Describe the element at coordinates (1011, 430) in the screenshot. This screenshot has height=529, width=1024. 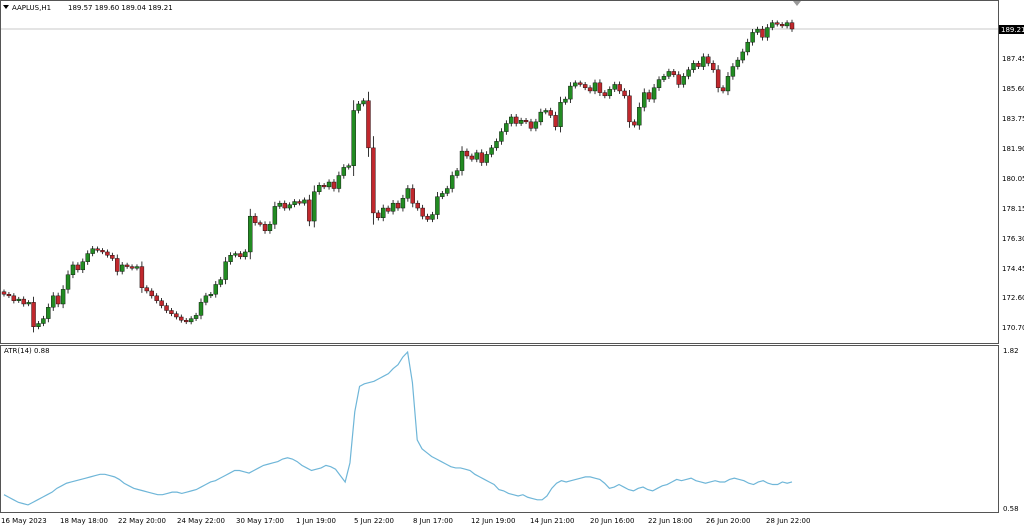
I see `atr-axis: 1.82 0.58` at that location.